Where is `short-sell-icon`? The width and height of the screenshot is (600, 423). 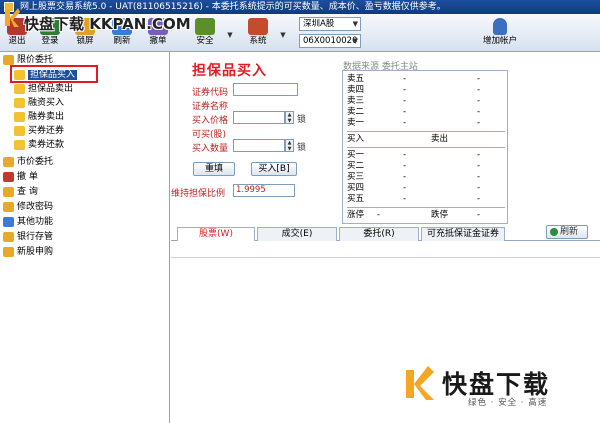 short-sell-icon is located at coordinates (19, 117).